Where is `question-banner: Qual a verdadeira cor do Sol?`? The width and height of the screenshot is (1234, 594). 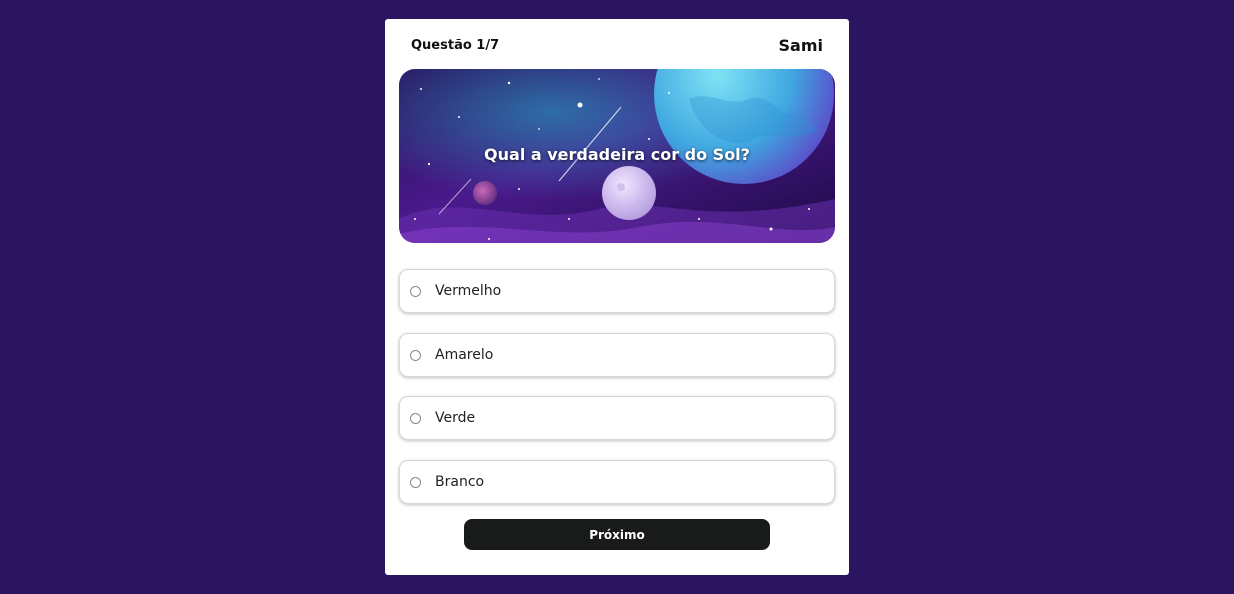
question-banner: Qual a verdadeira cor do Sol? is located at coordinates (617, 156).